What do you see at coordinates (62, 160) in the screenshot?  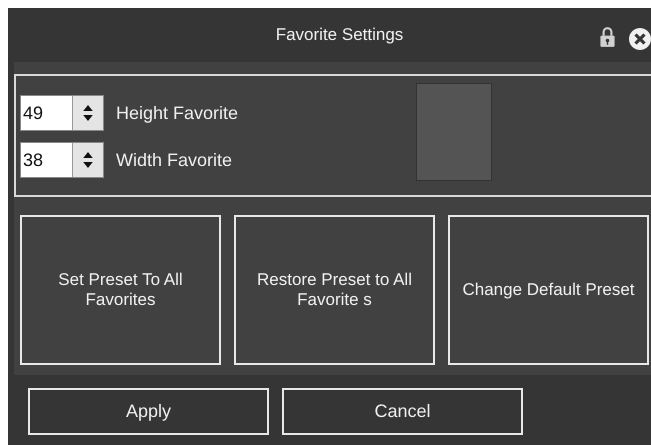 I see `number-spinner: 38` at bounding box center [62, 160].